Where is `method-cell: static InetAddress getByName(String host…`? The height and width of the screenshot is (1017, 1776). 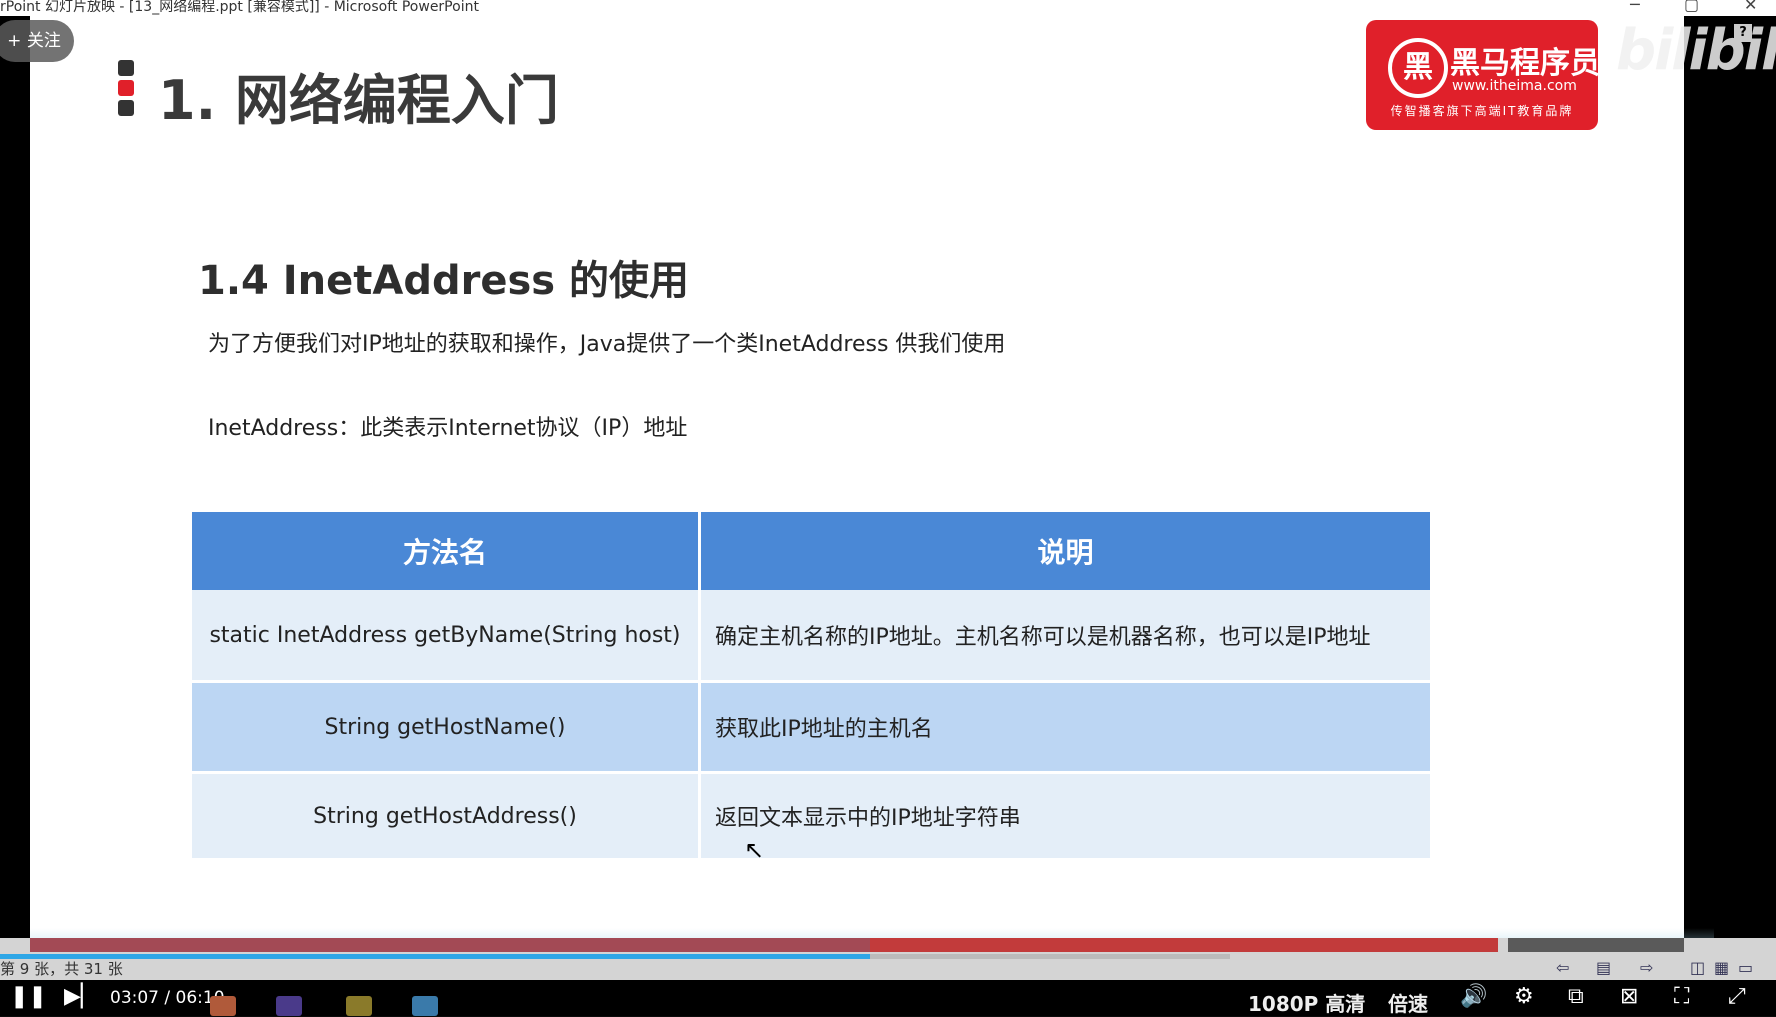
method-cell: static InetAddress getByName(String host… is located at coordinates (446, 636).